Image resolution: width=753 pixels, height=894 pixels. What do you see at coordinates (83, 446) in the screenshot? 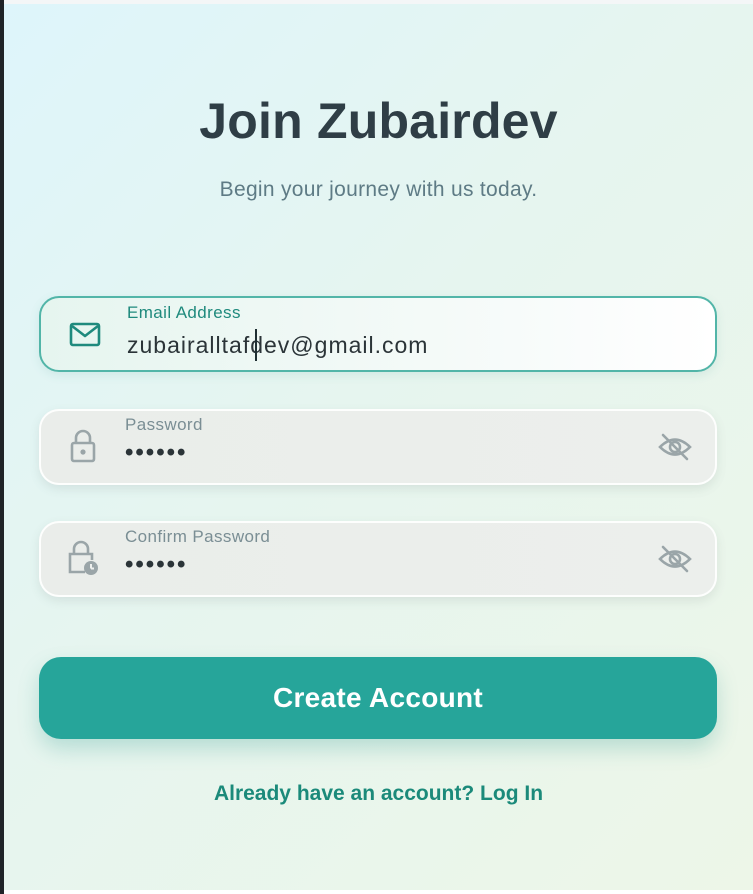
I see `lock-icon` at bounding box center [83, 446].